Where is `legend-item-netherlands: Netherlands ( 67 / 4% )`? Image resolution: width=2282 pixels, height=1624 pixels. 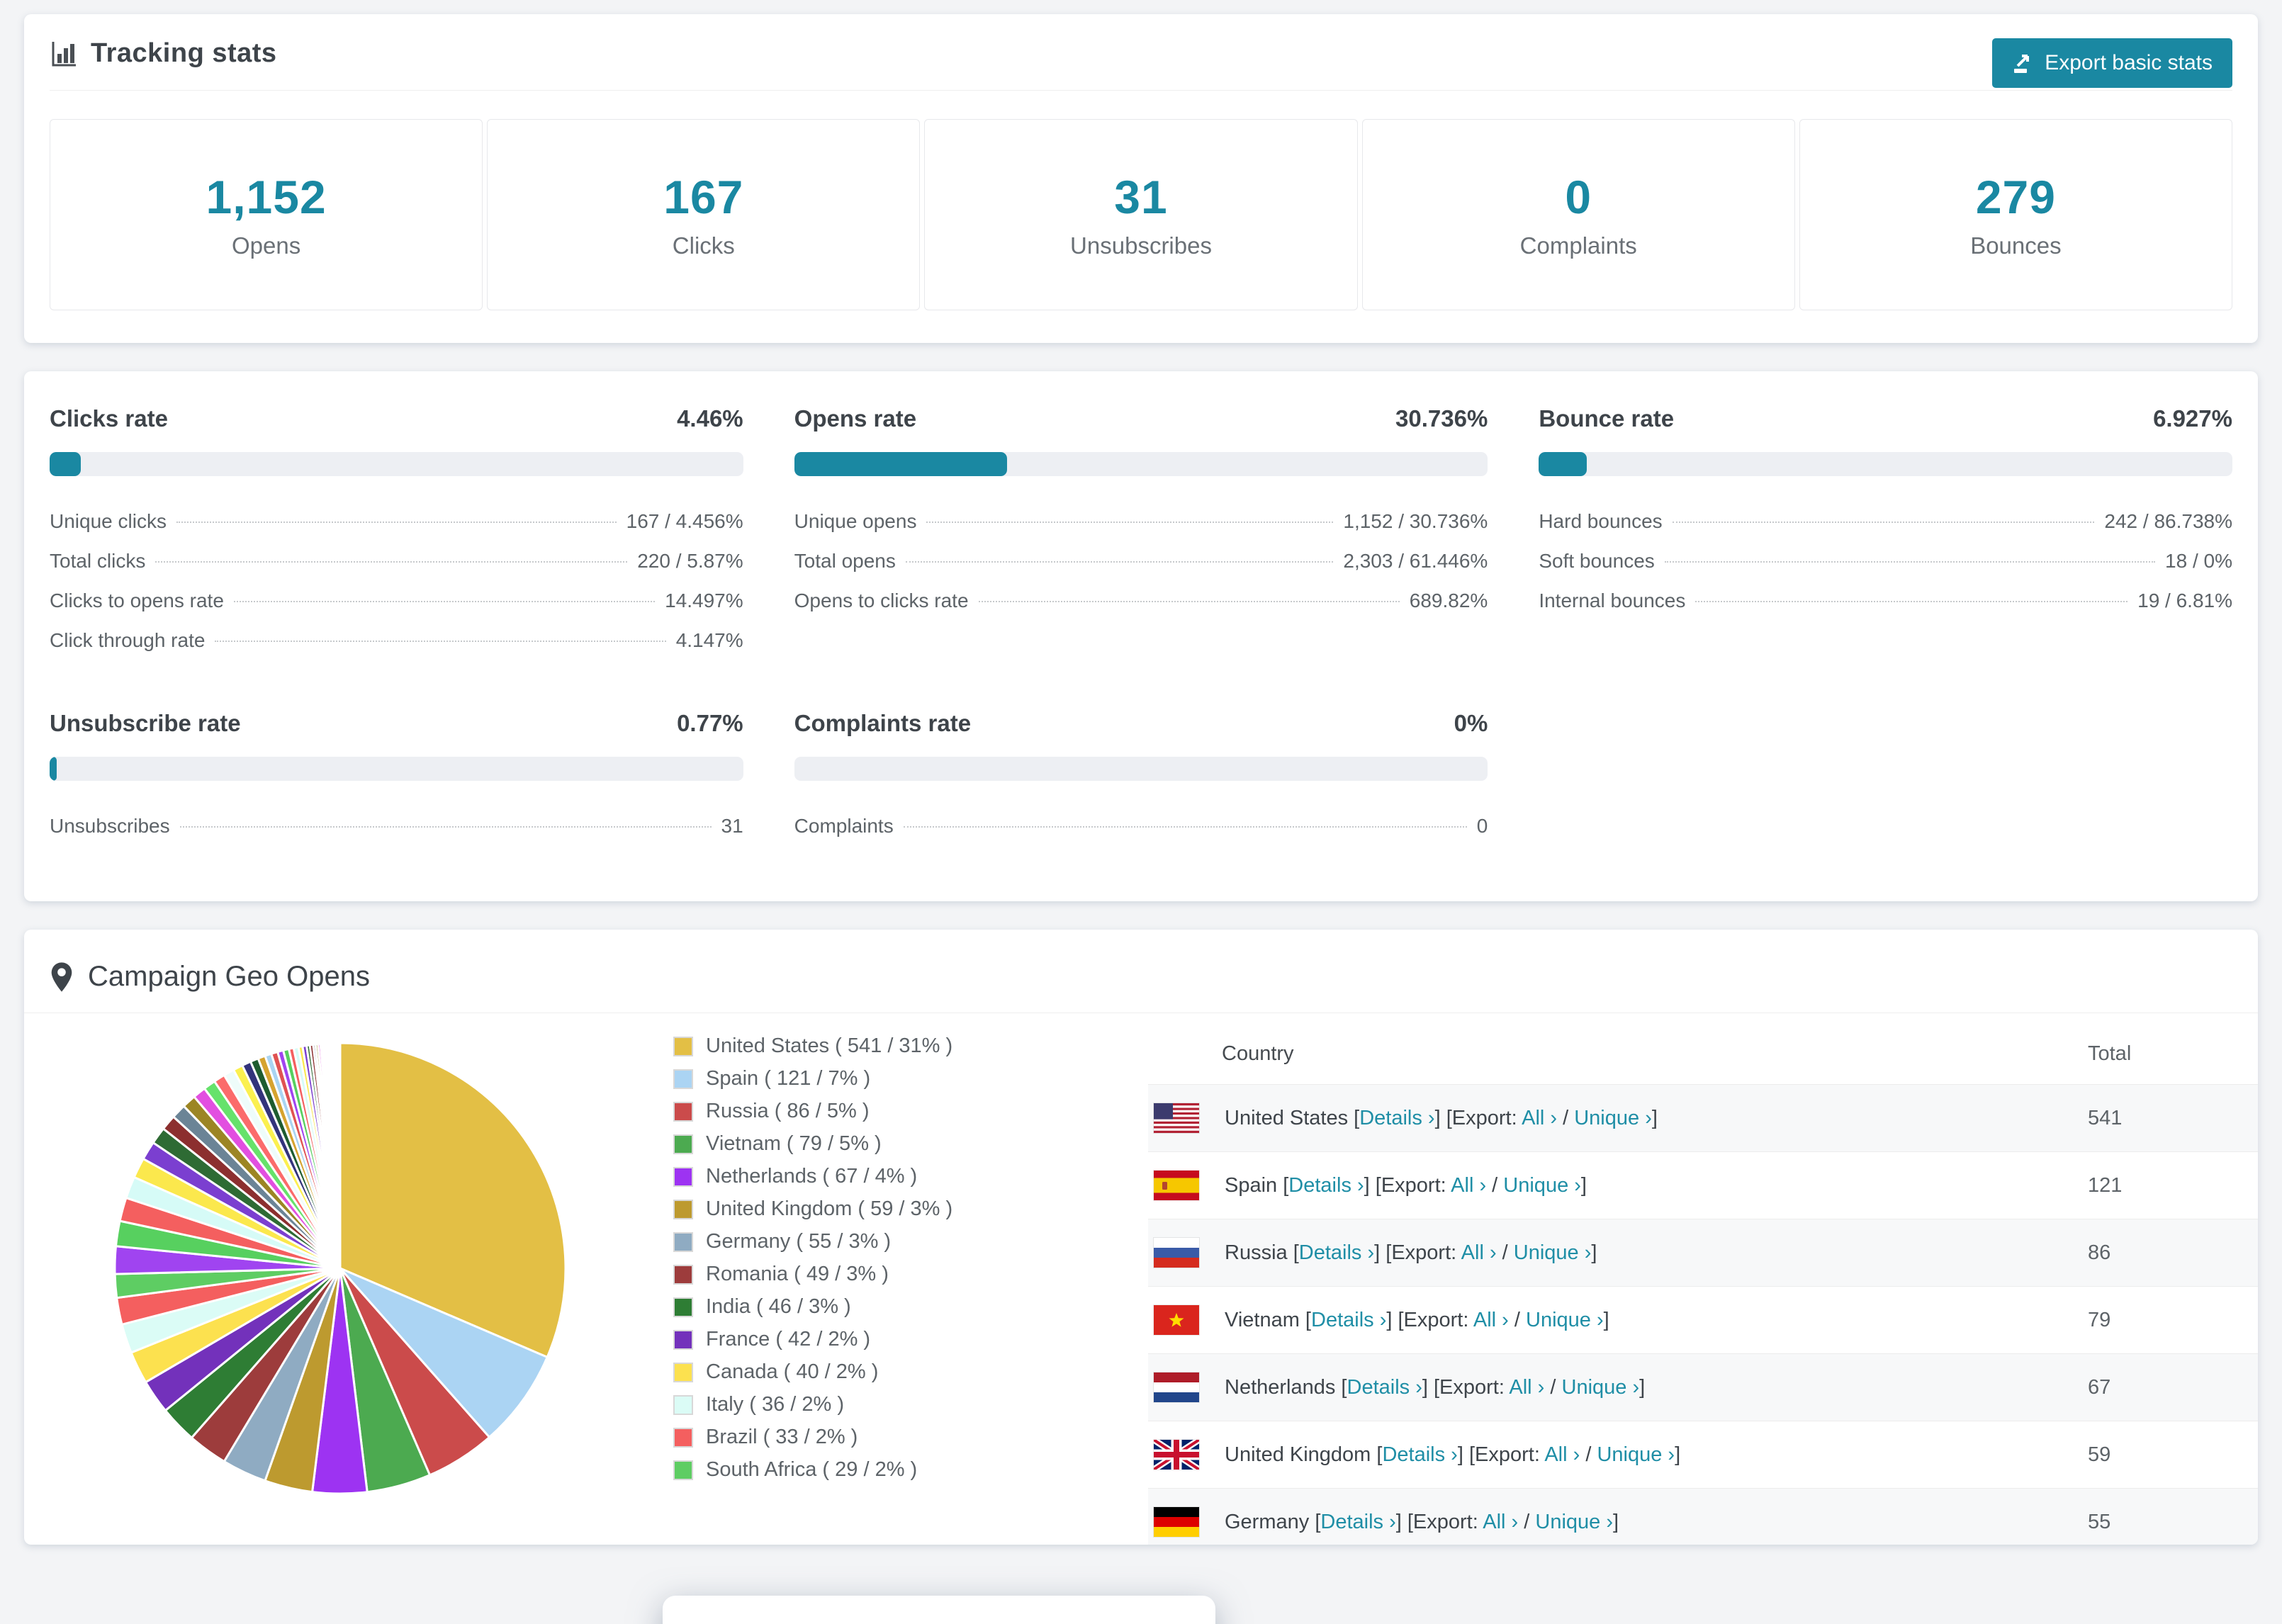
legend-item-netherlands: Netherlands ( 67 / 4% ) is located at coordinates (910, 1176).